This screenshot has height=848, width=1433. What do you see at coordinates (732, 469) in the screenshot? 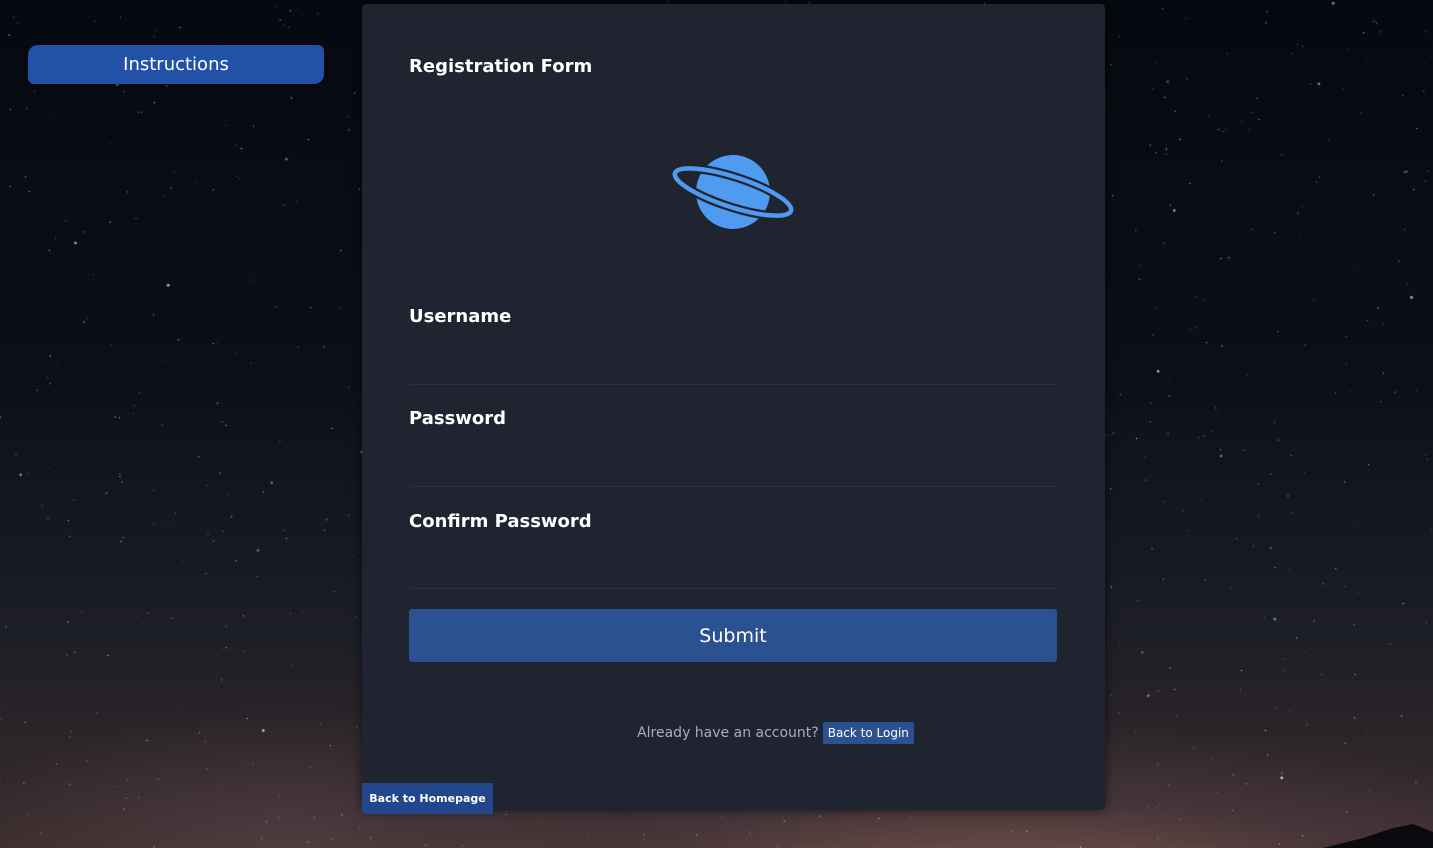
I see `password-input` at bounding box center [732, 469].